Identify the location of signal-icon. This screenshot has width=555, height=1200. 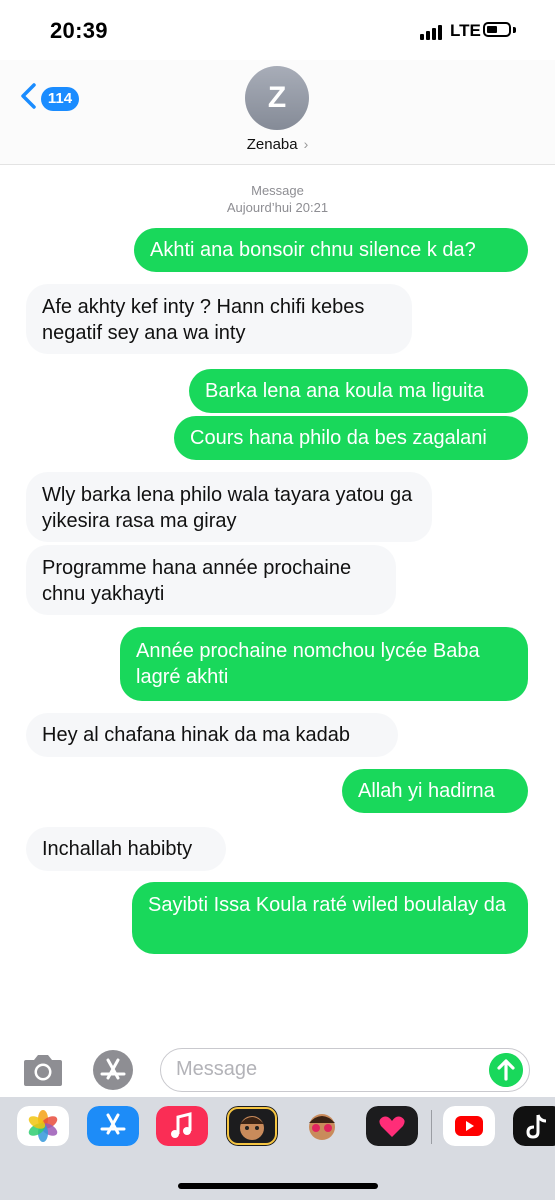
(433, 32).